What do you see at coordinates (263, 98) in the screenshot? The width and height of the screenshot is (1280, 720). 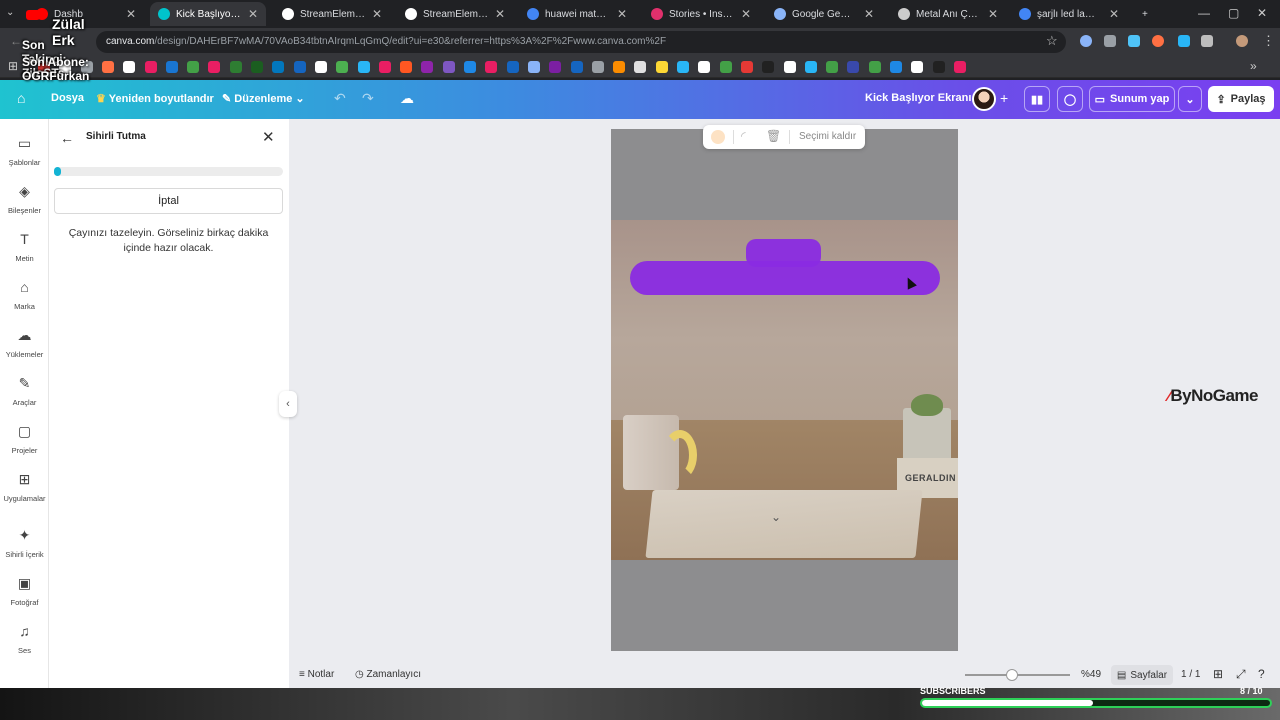 I see `edit-menu: ✎ Düzenleme ⌄` at bounding box center [263, 98].